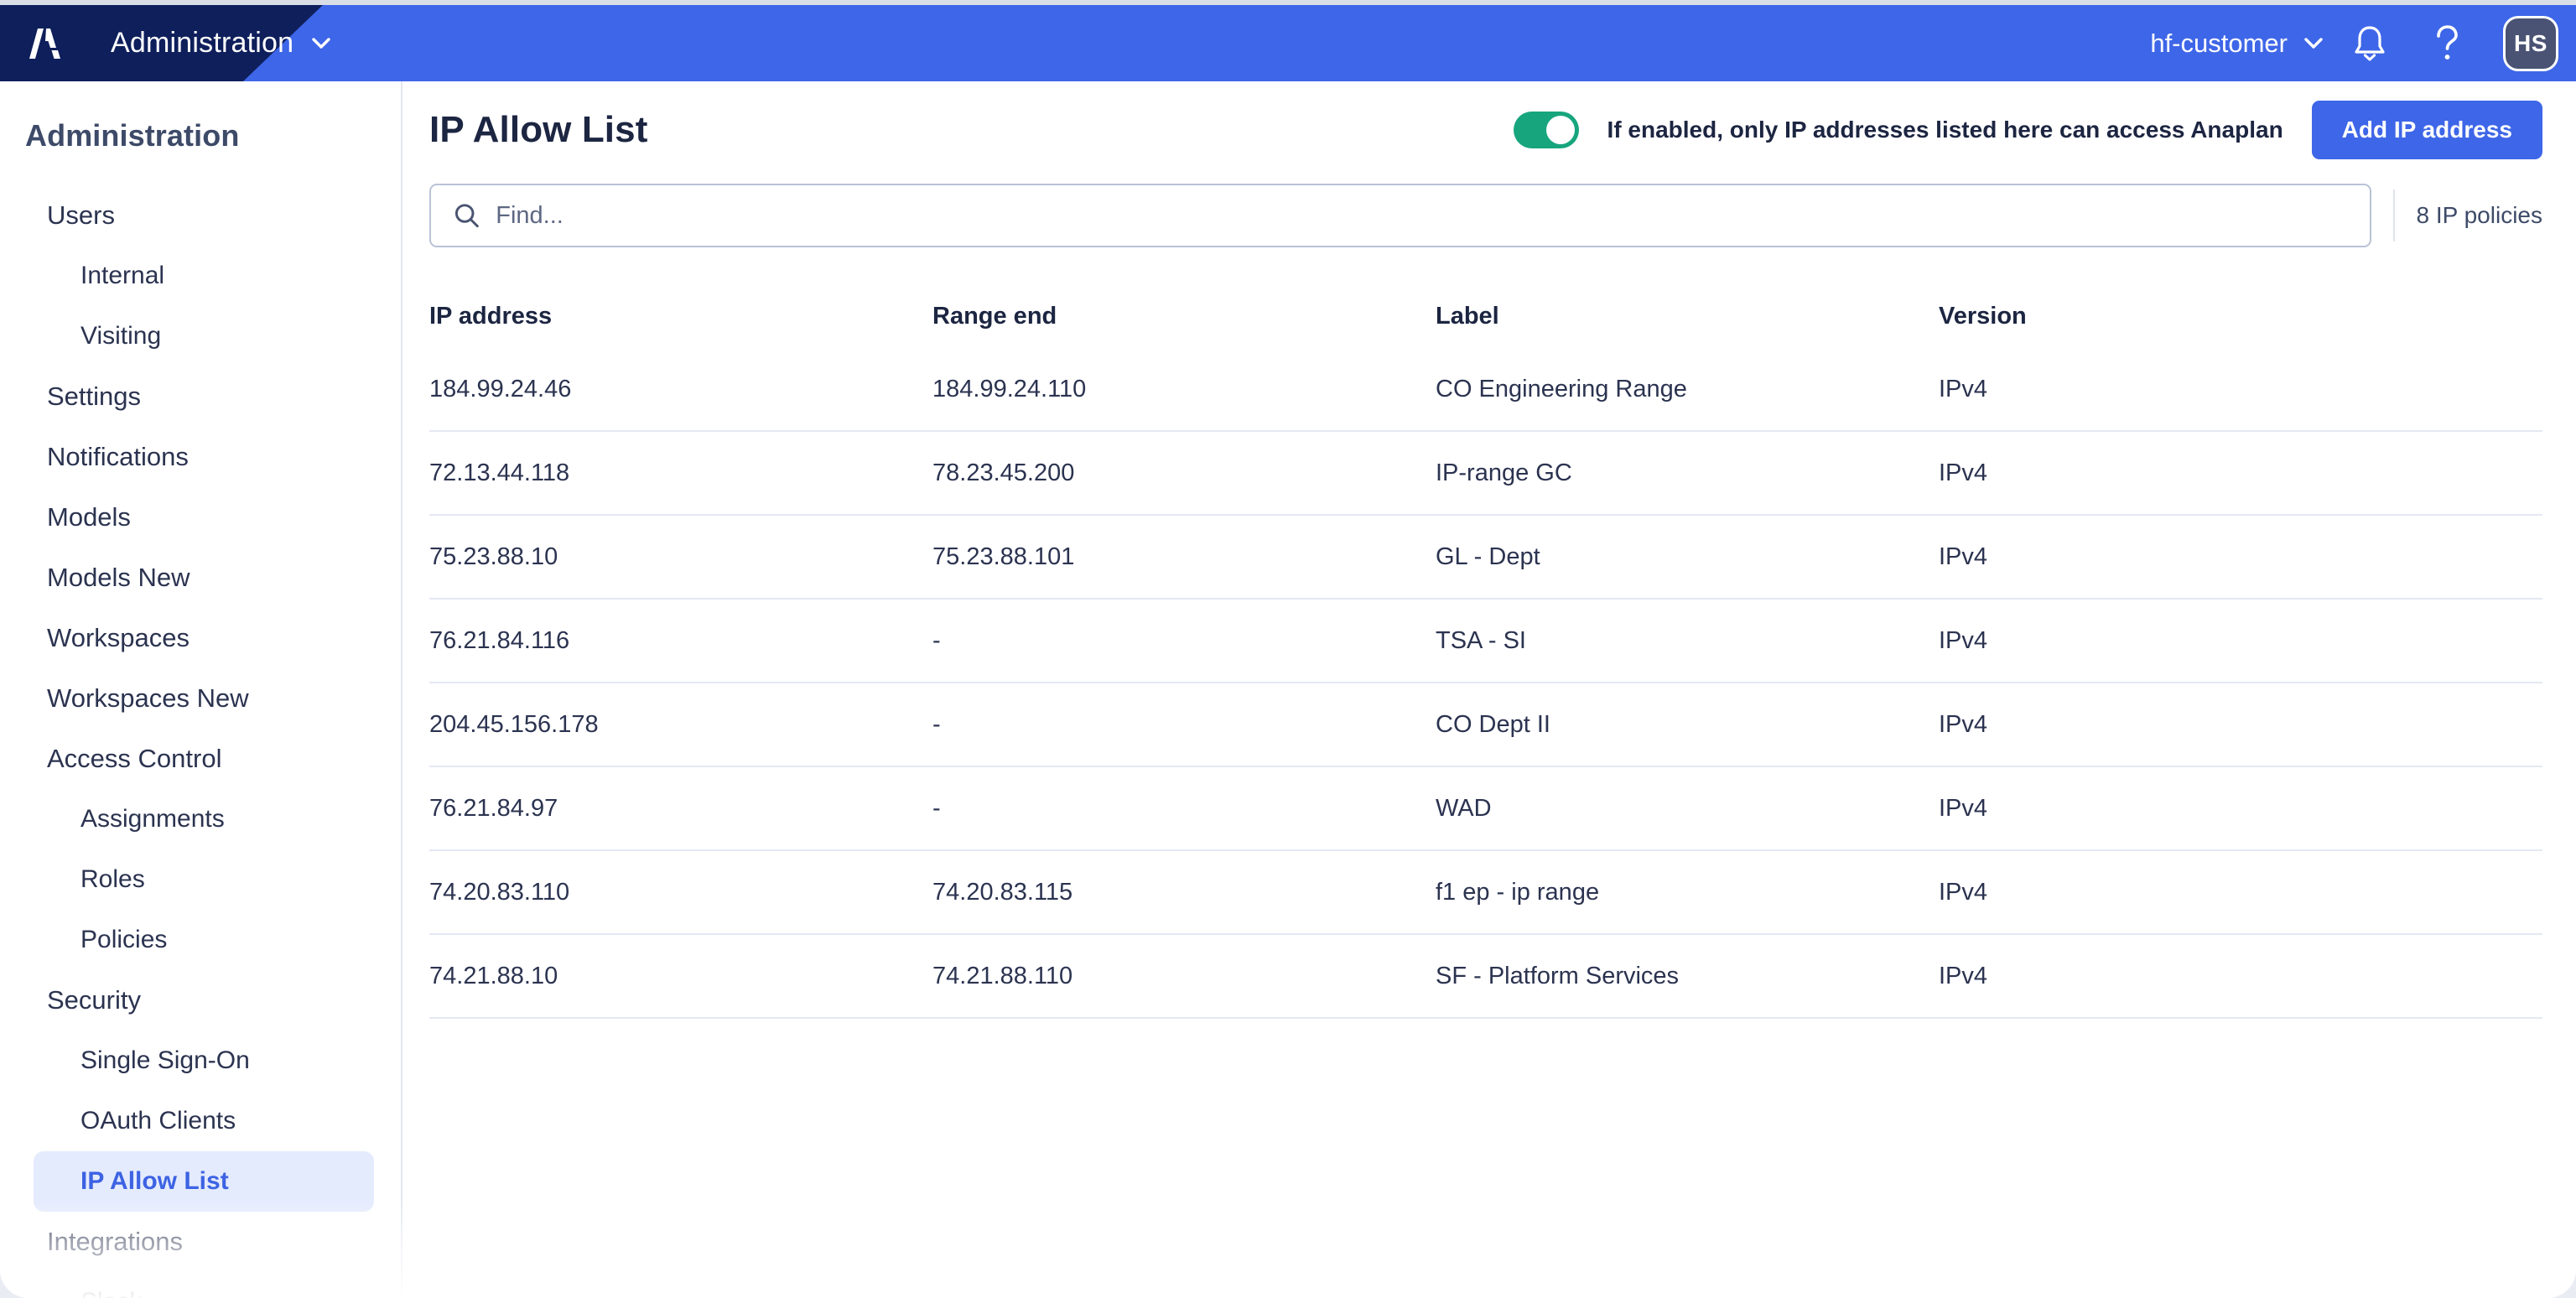  Describe the element at coordinates (1558, 975) in the screenshot. I see `cell-label: SF - Platform Services` at that location.